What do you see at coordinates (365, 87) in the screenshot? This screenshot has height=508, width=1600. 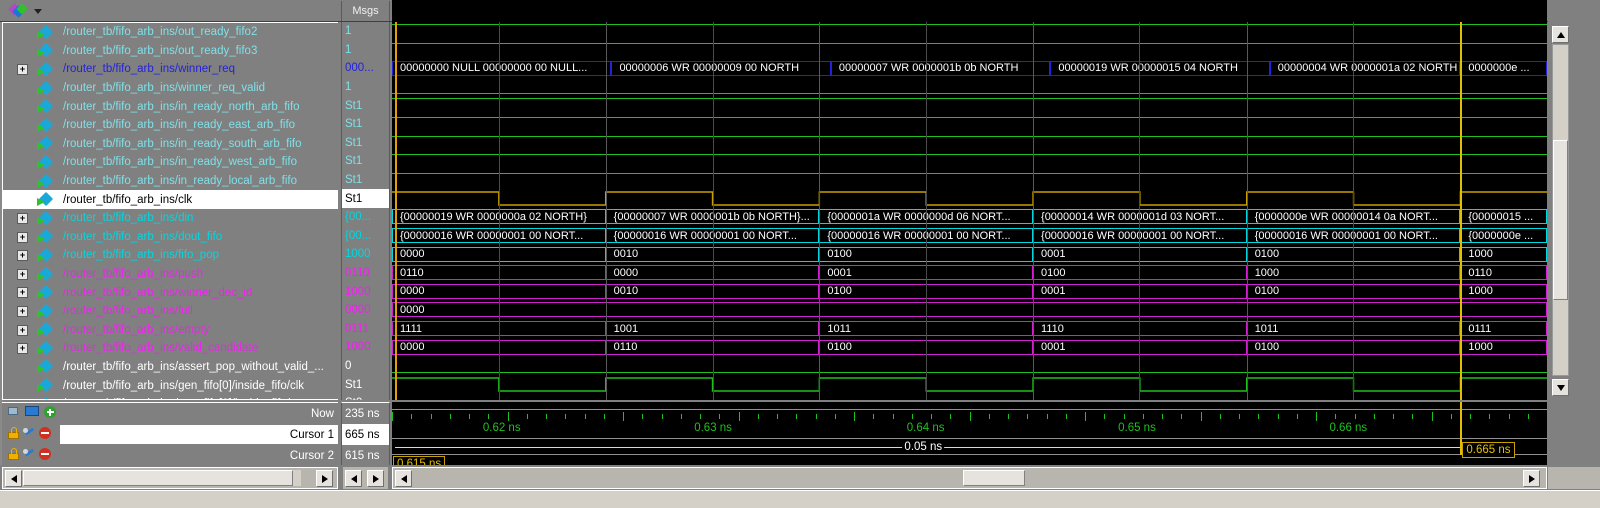 I see `signal-value-cell: 1` at bounding box center [365, 87].